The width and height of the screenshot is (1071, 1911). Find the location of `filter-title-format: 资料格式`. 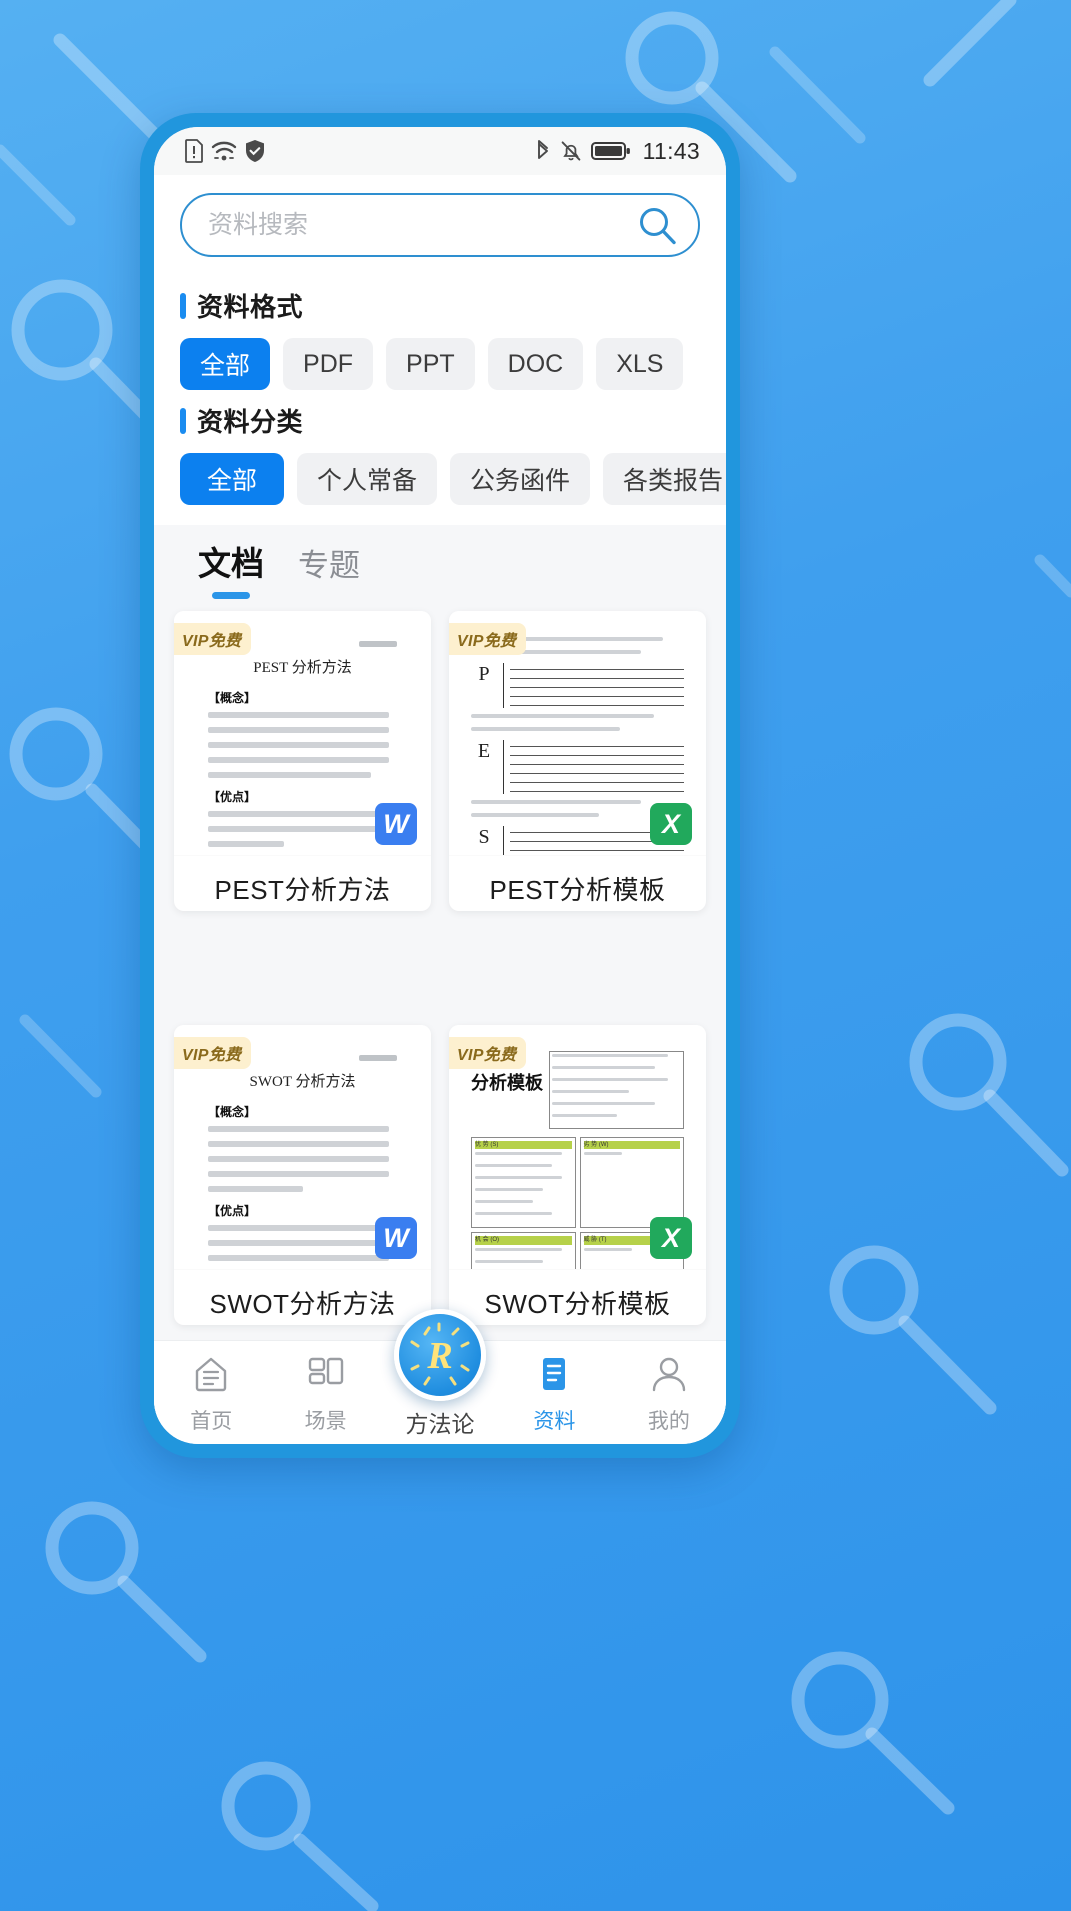

filter-title-format: 资料格式 is located at coordinates (250, 307).